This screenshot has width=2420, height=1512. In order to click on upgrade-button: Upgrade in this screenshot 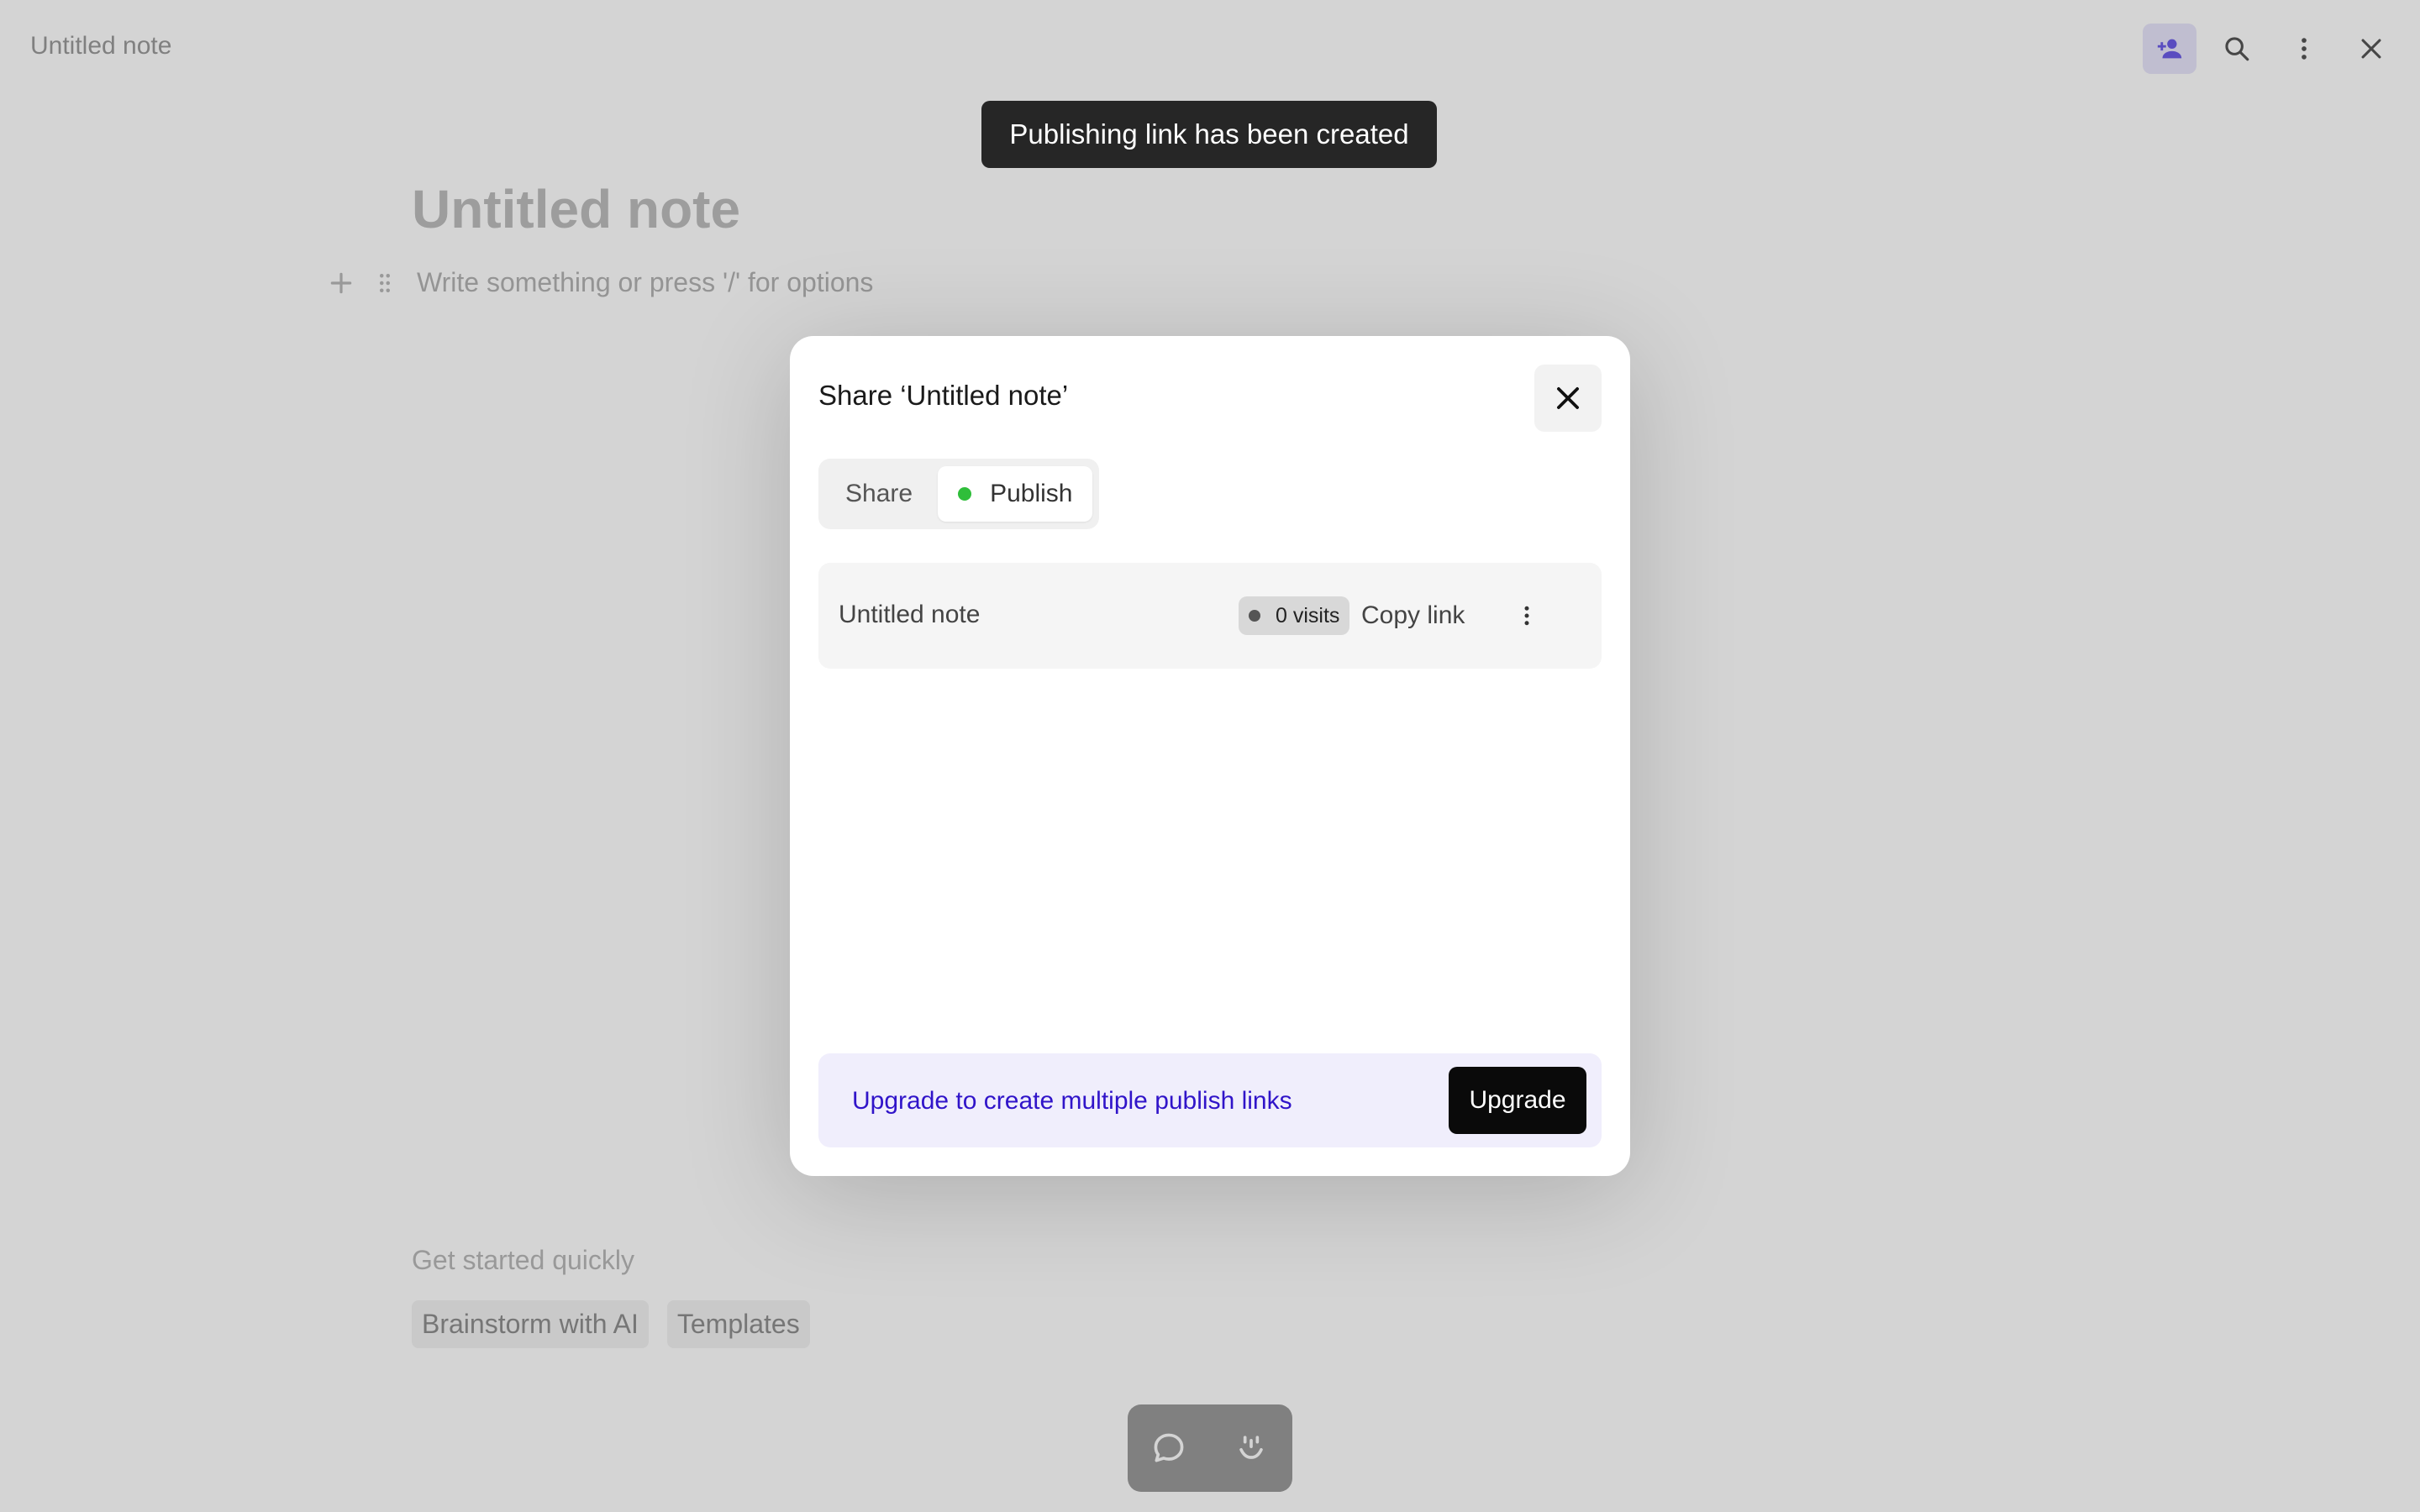, I will do `click(1517, 1100)`.